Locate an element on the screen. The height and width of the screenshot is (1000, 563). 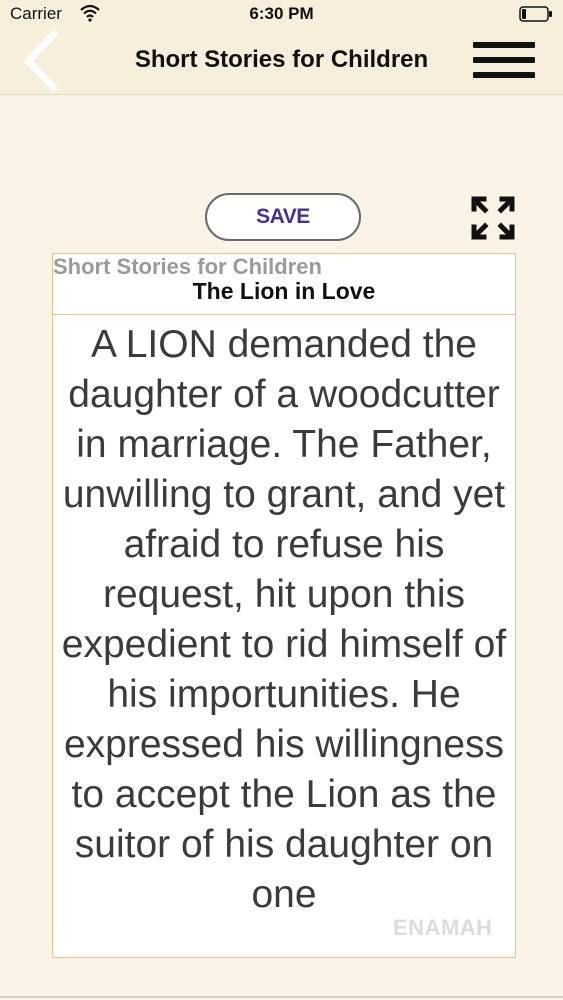
app-name-label: Short Stories for Children is located at coordinates (187, 266).